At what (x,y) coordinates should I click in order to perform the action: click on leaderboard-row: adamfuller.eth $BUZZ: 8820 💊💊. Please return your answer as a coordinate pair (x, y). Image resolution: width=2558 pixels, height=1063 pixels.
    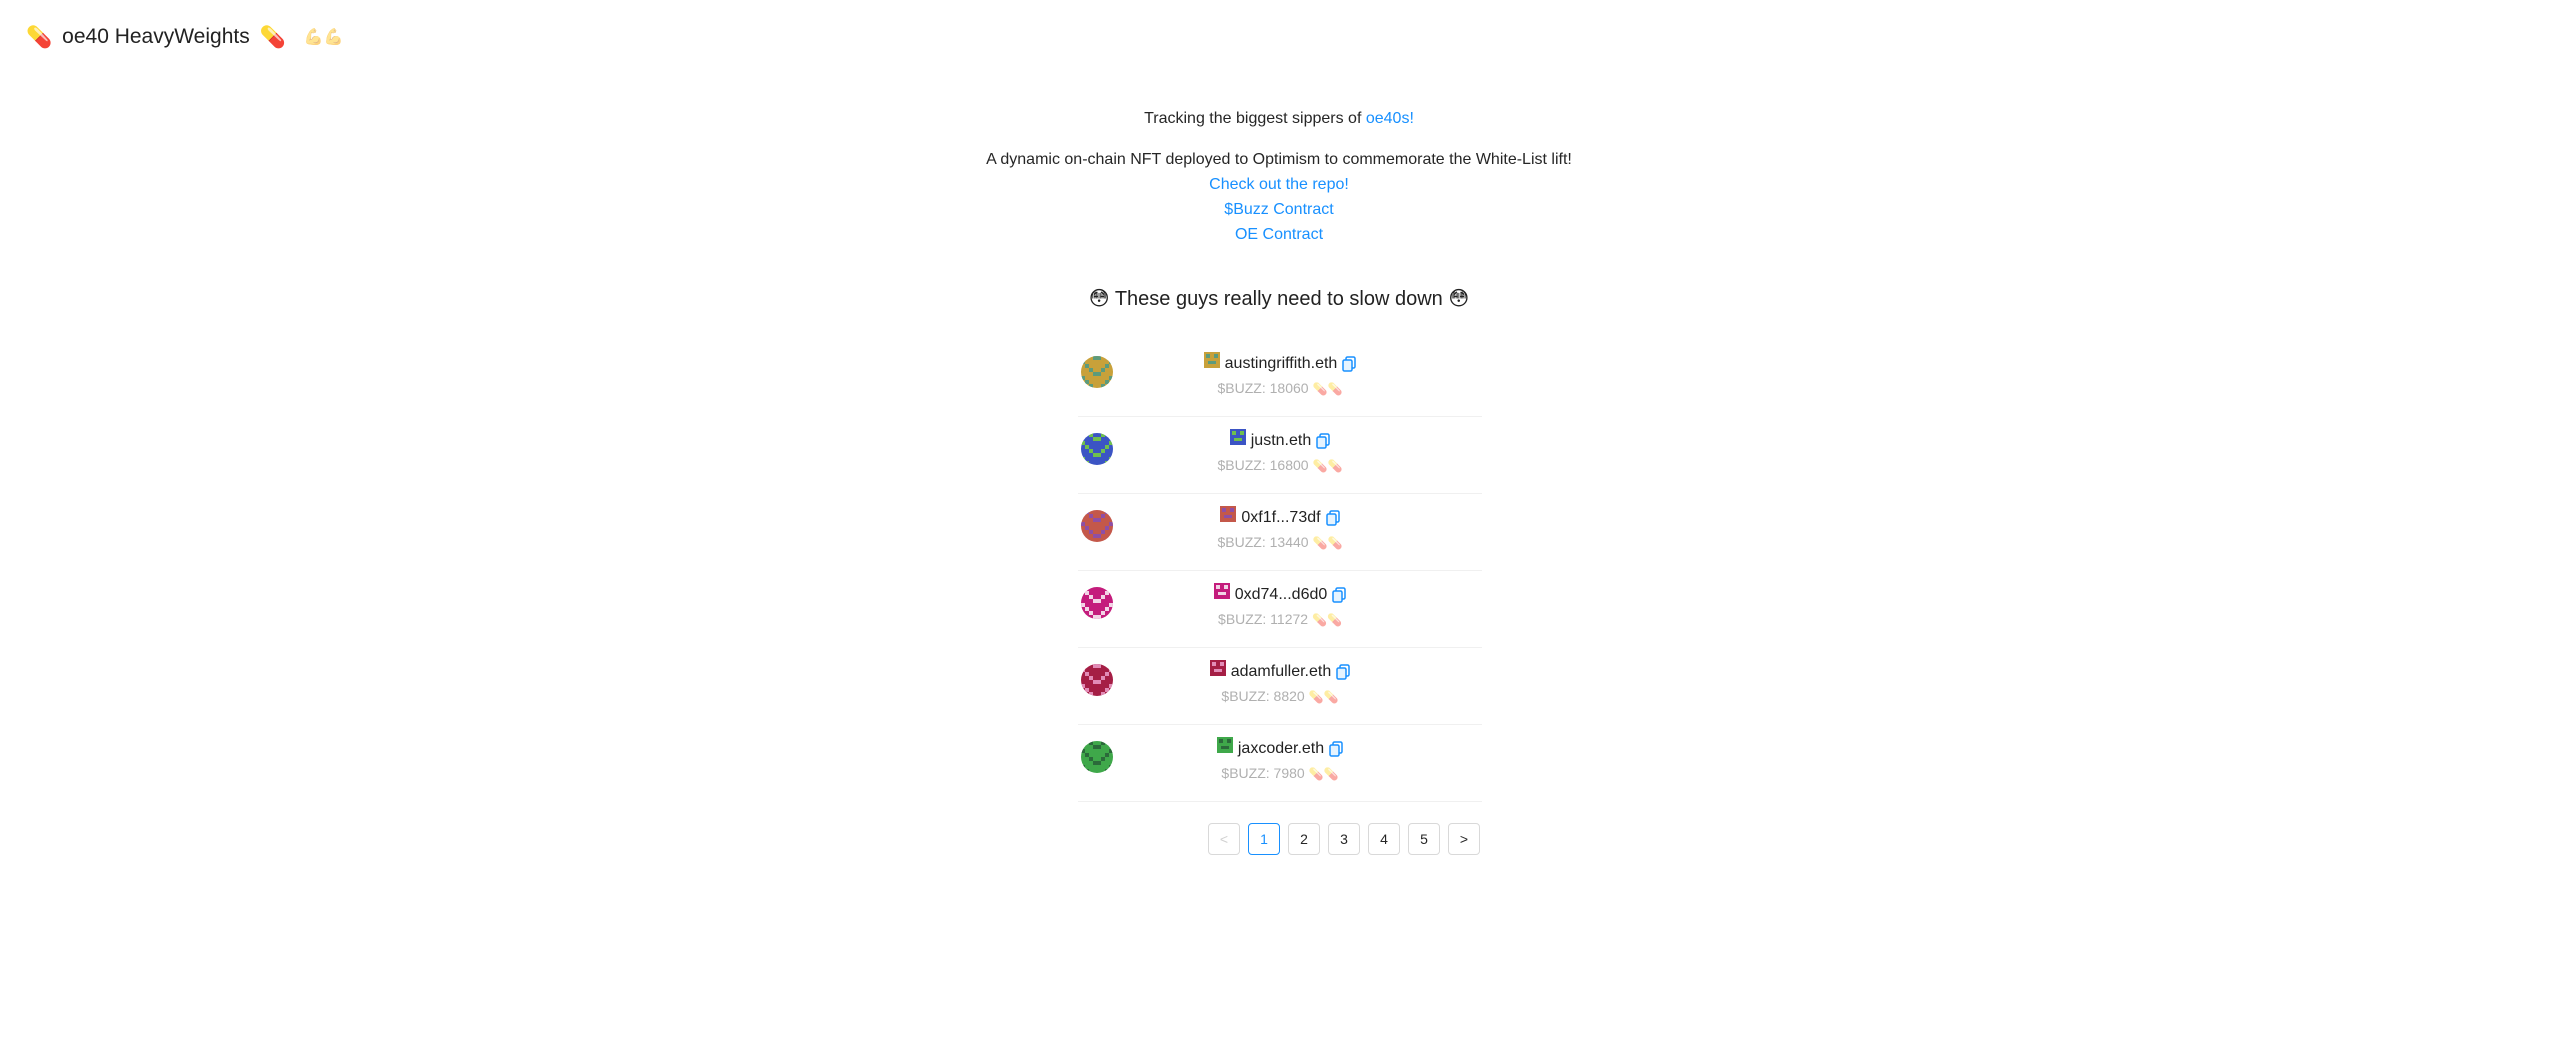
    Looking at the image, I should click on (1280, 686).